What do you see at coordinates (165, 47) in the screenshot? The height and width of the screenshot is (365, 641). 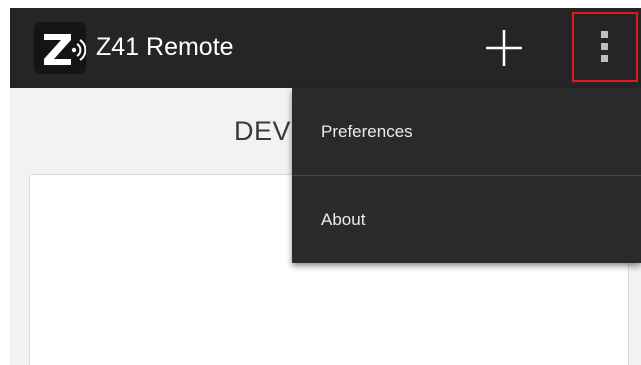 I see `app-title: Z41 Remote` at bounding box center [165, 47].